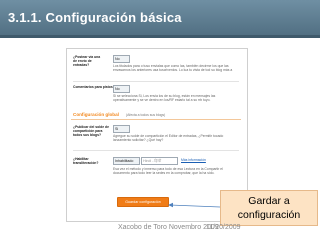  What do you see at coordinates (170, 205) in the screenshot?
I see `arrow-head` at bounding box center [170, 205].